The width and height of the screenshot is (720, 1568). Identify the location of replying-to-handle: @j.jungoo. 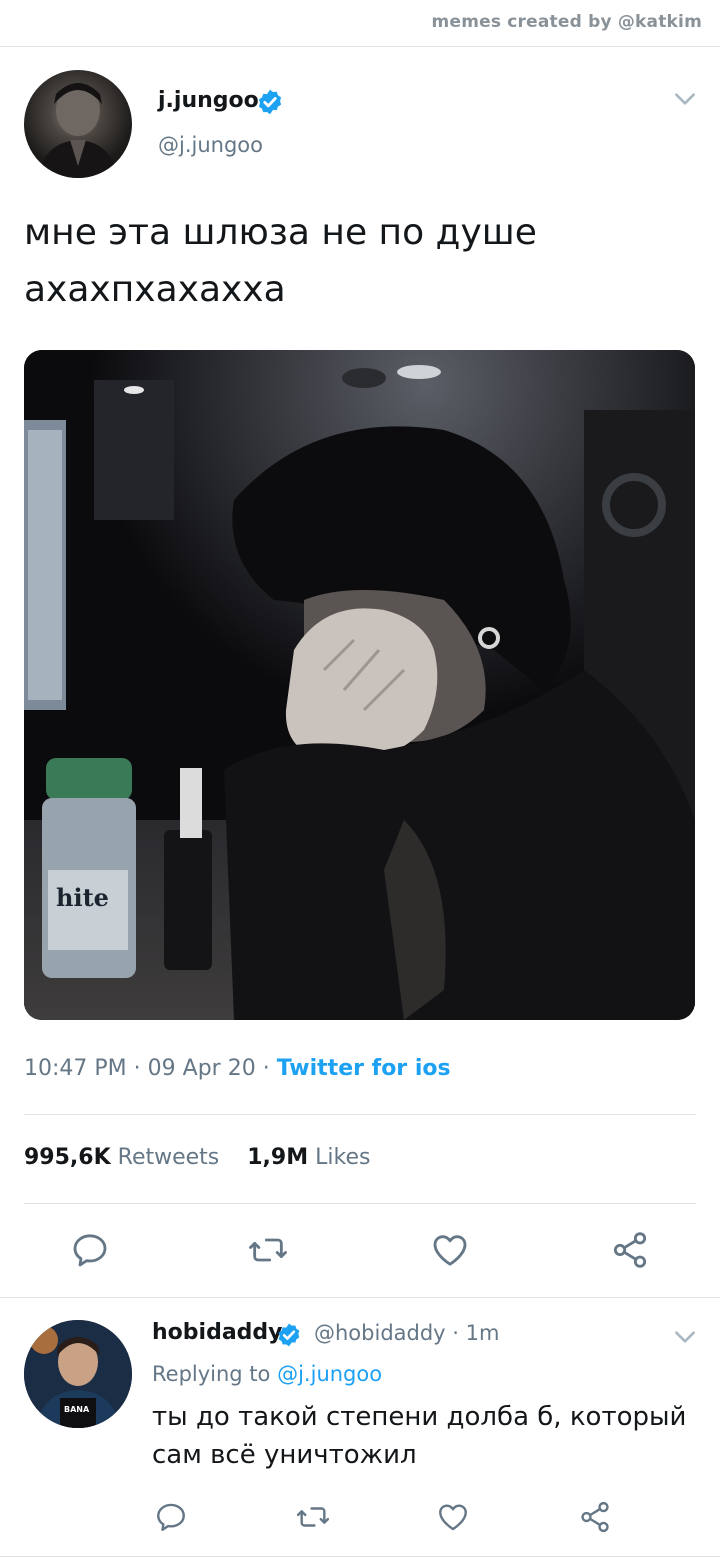
(329, 1374).